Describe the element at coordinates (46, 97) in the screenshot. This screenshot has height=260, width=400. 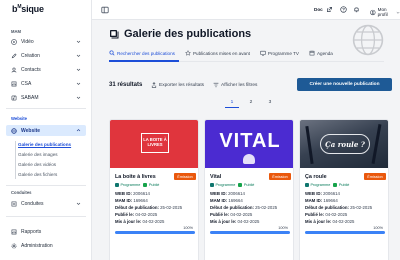
I see `sidebar-item-sabam: SABAM` at that location.